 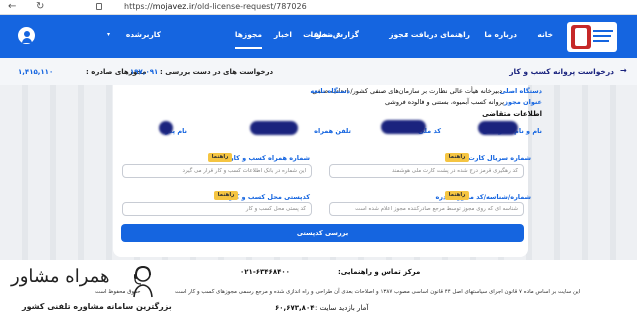 What do you see at coordinates (40, 6) in the screenshot?
I see `reload-icon: ↻` at bounding box center [40, 6].